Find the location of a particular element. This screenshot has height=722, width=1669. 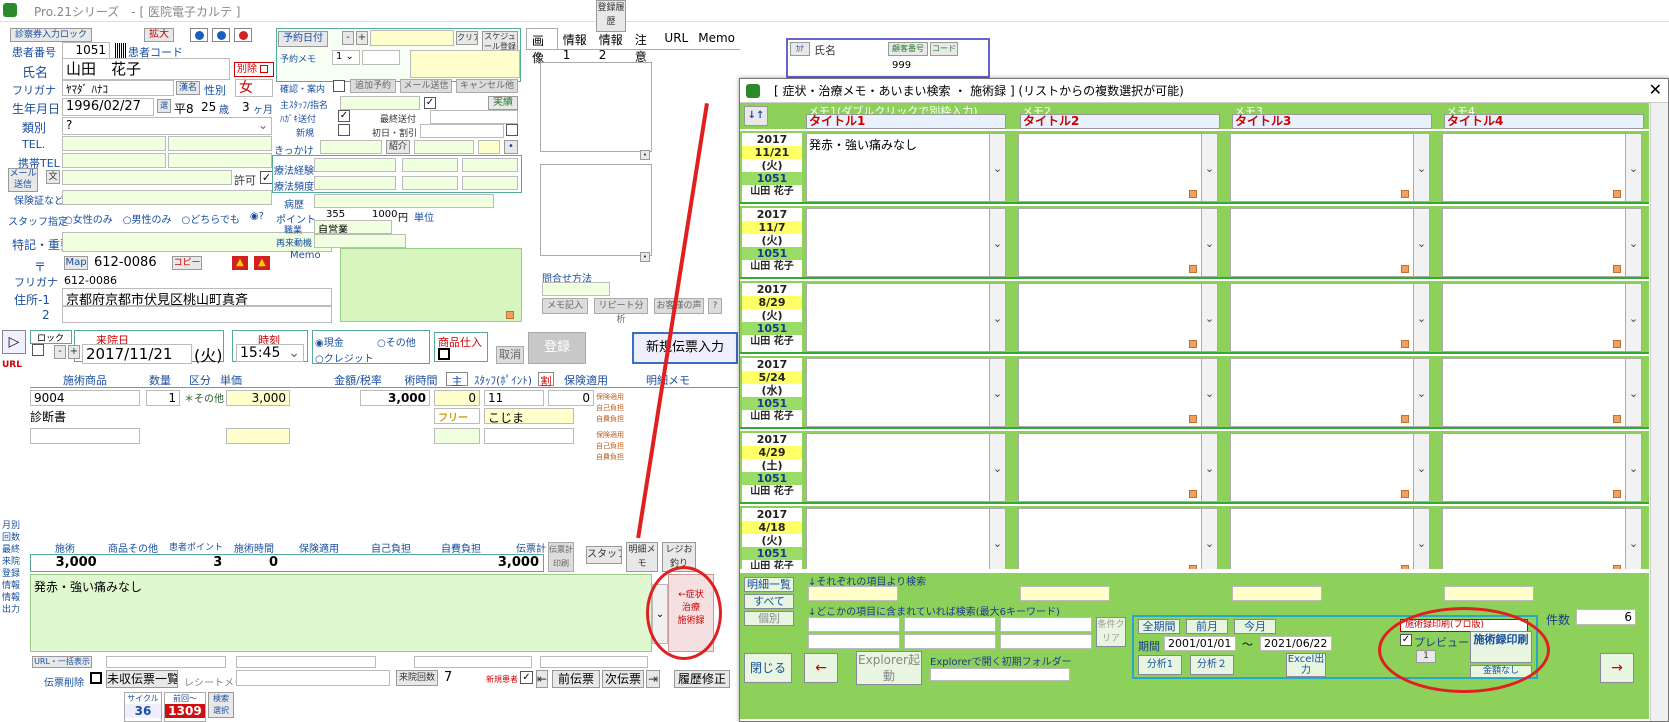

history-field is located at coordinates (404, 201).